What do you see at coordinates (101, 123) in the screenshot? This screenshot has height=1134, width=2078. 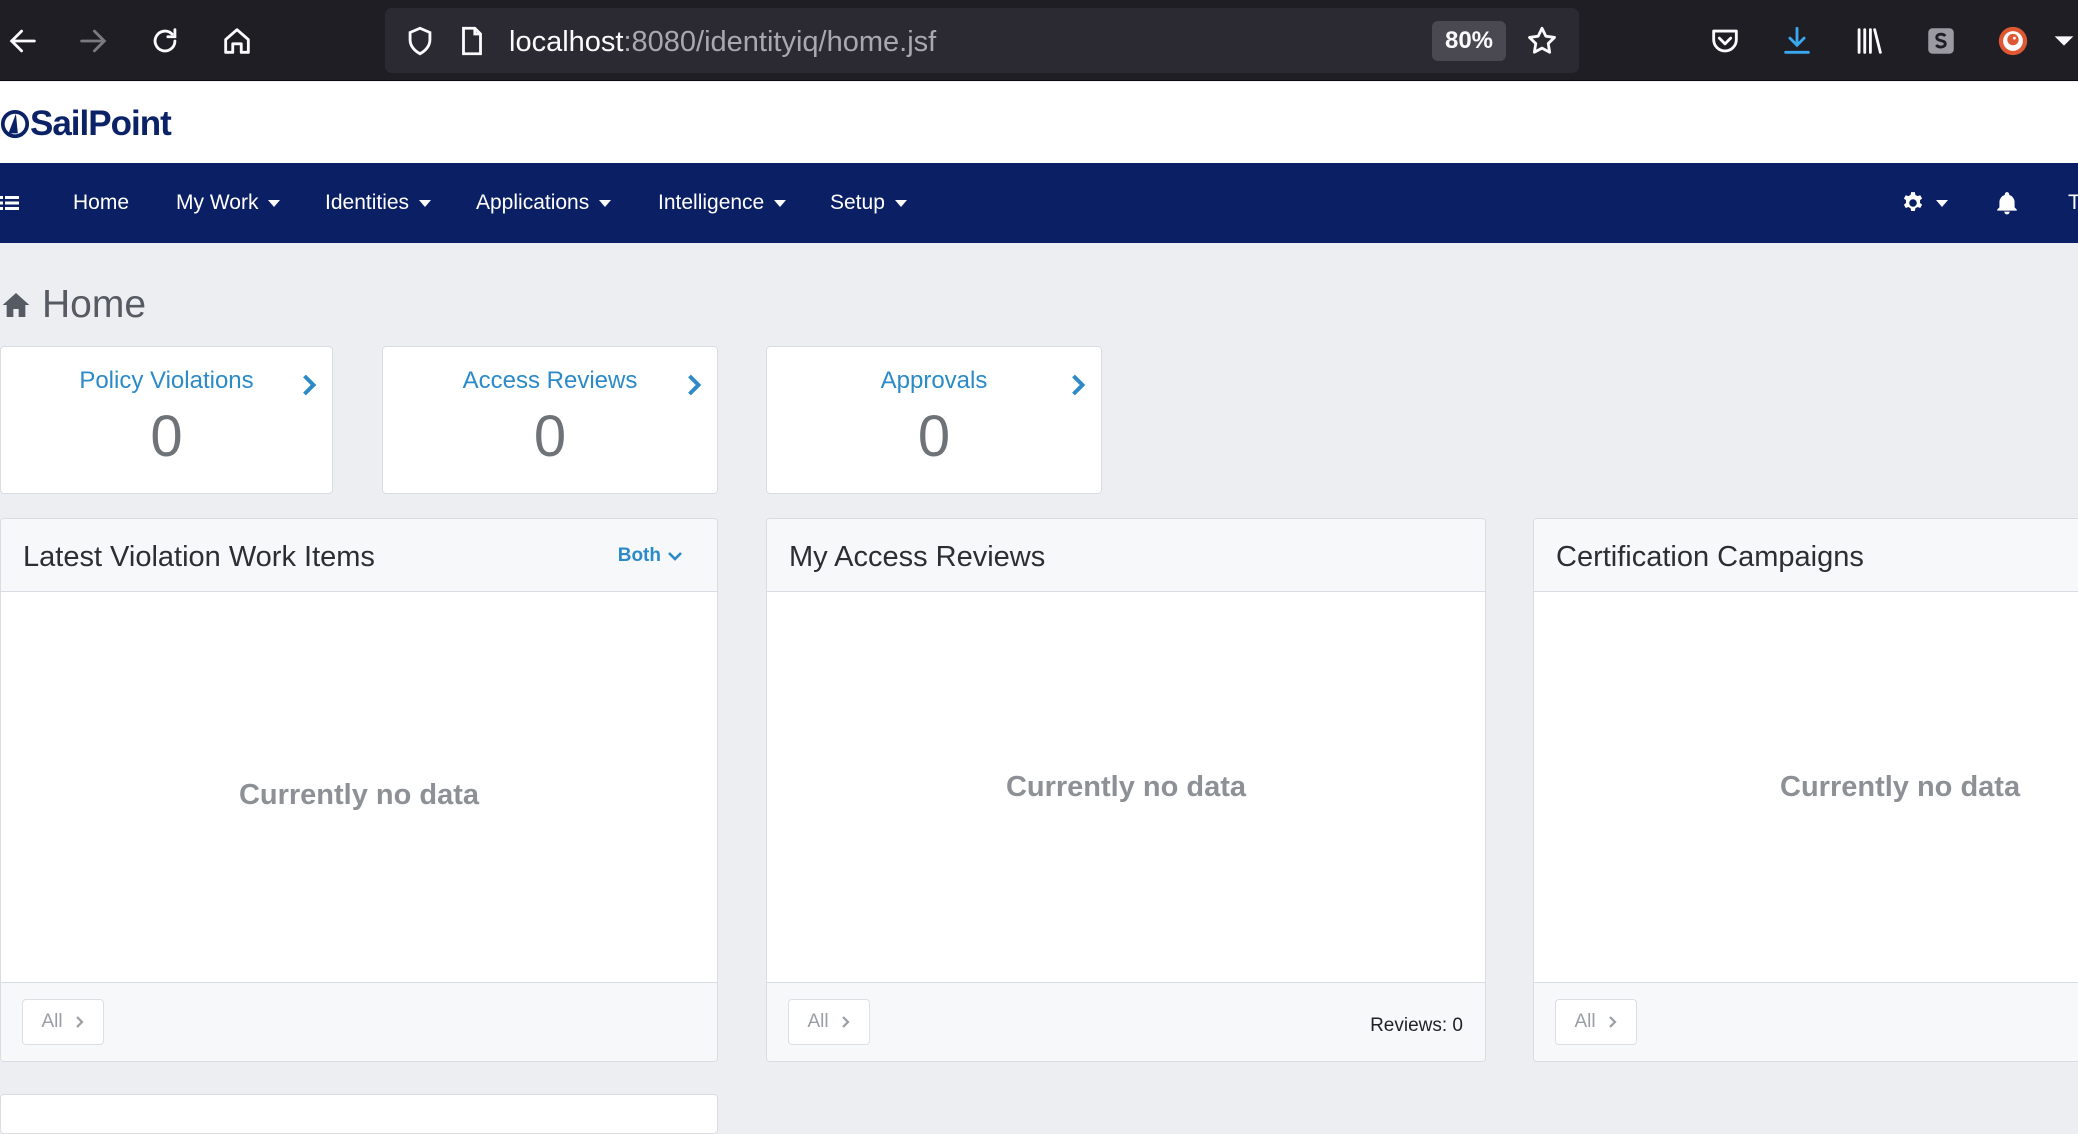 I see `logo-text: SailPoint` at bounding box center [101, 123].